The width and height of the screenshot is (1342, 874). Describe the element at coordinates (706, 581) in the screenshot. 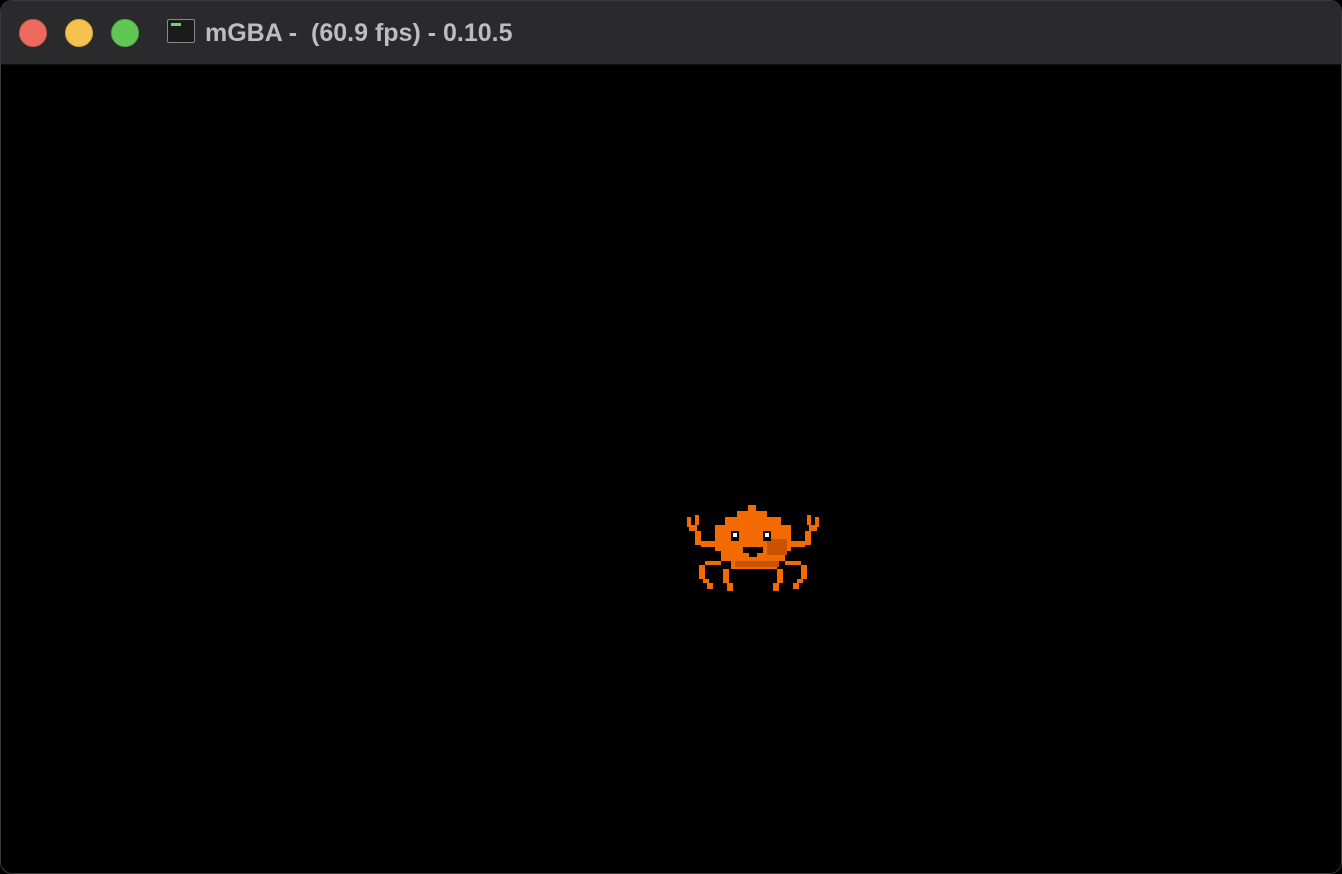

I see `crab-leg-left-1c` at that location.